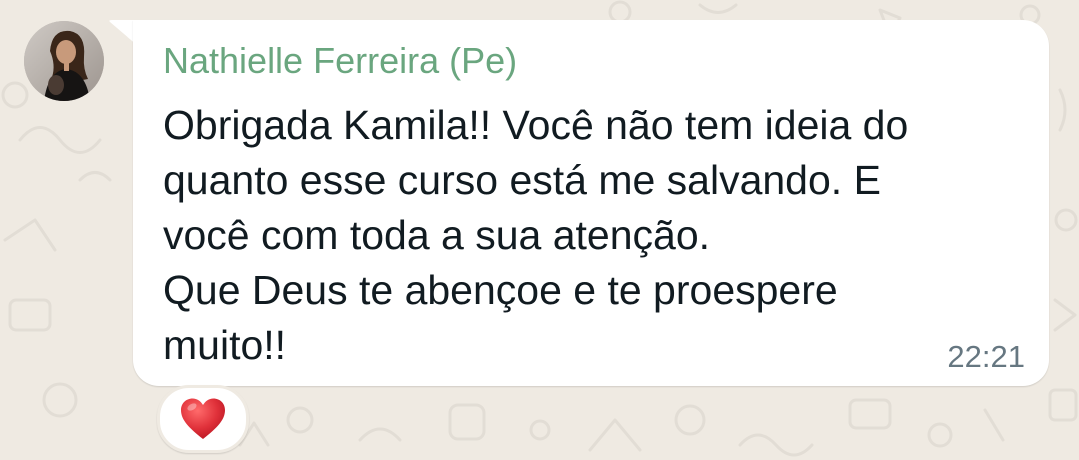 This screenshot has width=1079, height=460. Describe the element at coordinates (536, 125) in the screenshot. I see `message-line: Obrigada Kamila!! Você não tem ideia do` at that location.